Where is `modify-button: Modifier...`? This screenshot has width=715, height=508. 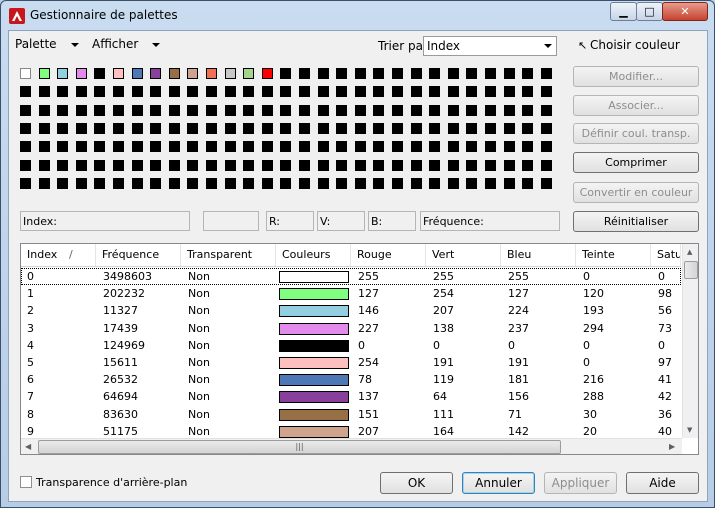
modify-button: Modifier... is located at coordinates (636, 76).